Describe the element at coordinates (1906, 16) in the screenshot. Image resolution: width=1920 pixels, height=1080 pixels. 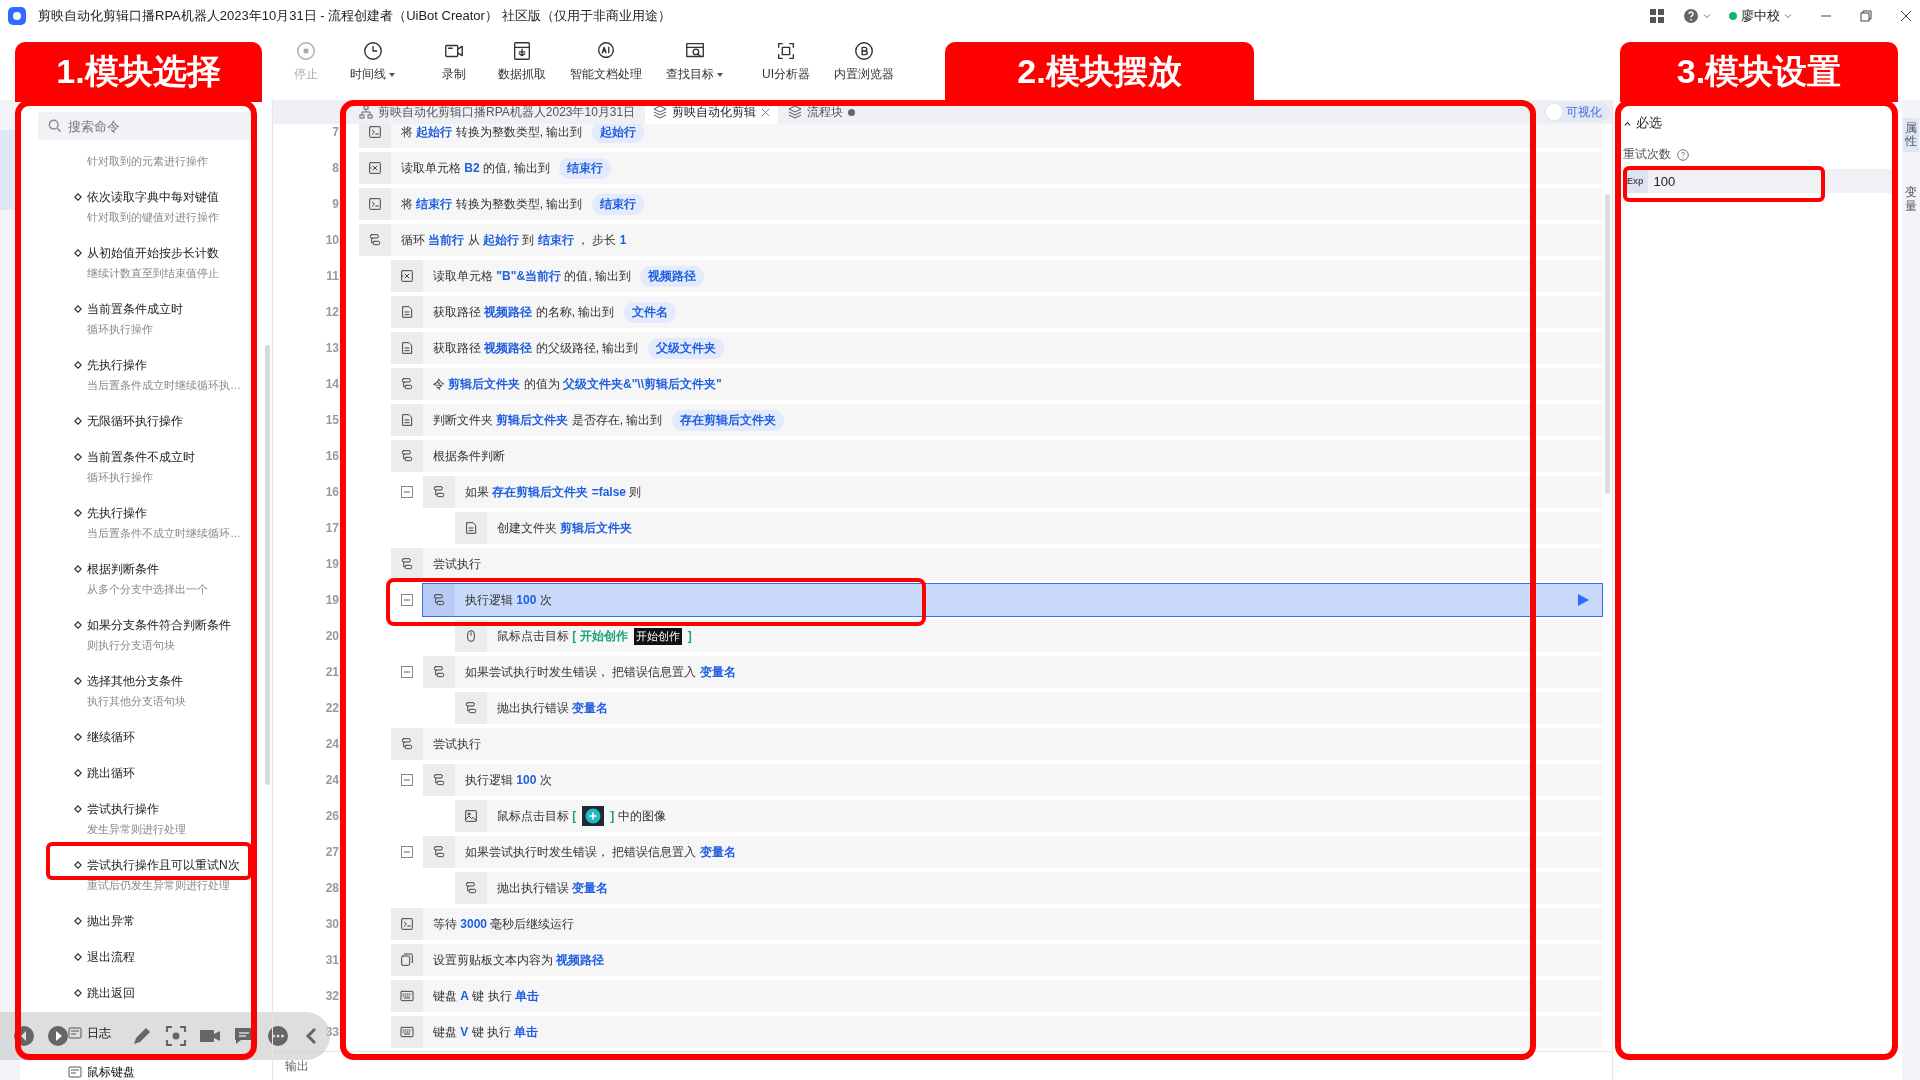
I see `close-icon` at that location.